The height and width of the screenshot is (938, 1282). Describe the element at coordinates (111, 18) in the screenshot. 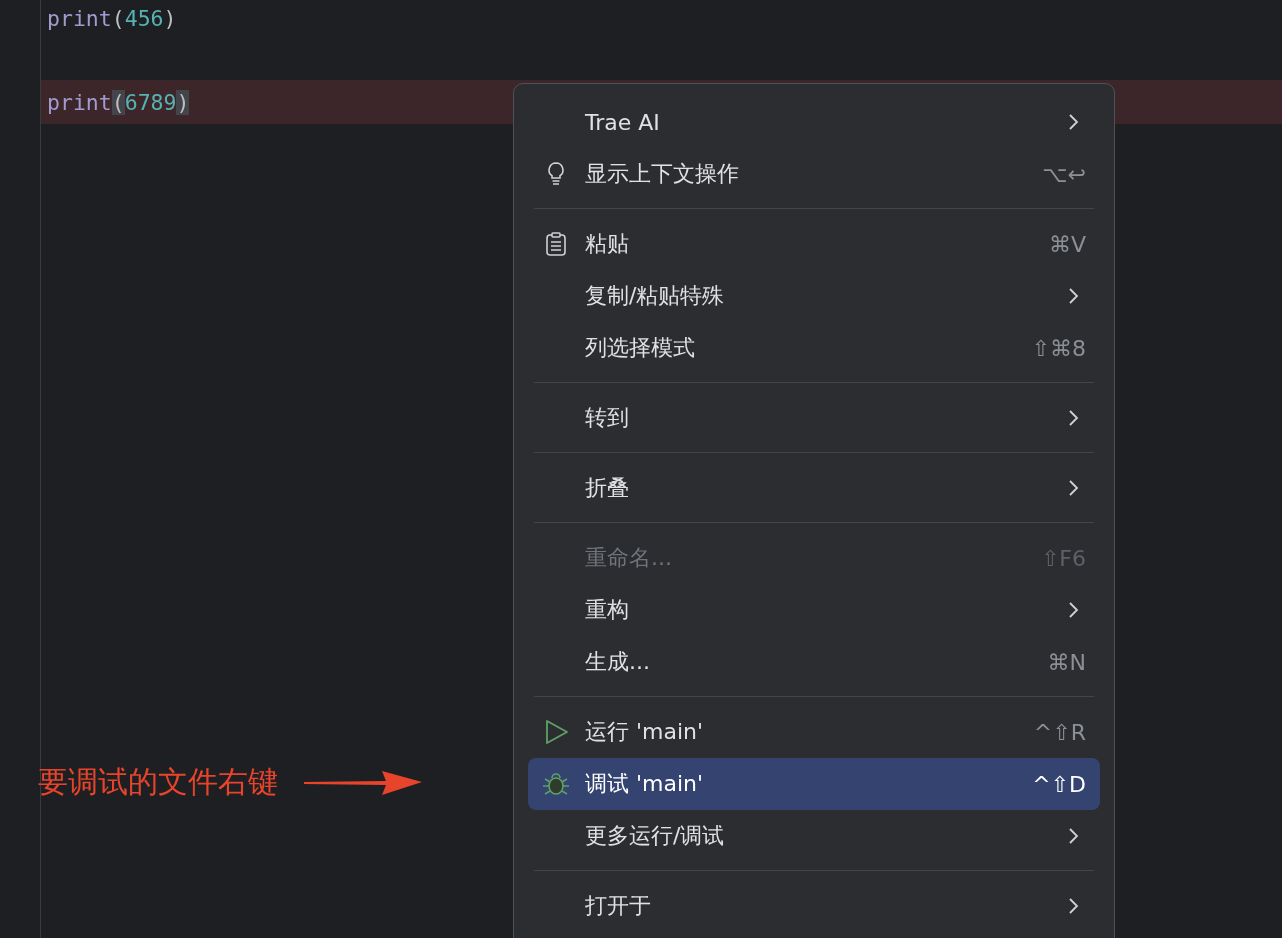

I see `code-line: print(456)` at that location.